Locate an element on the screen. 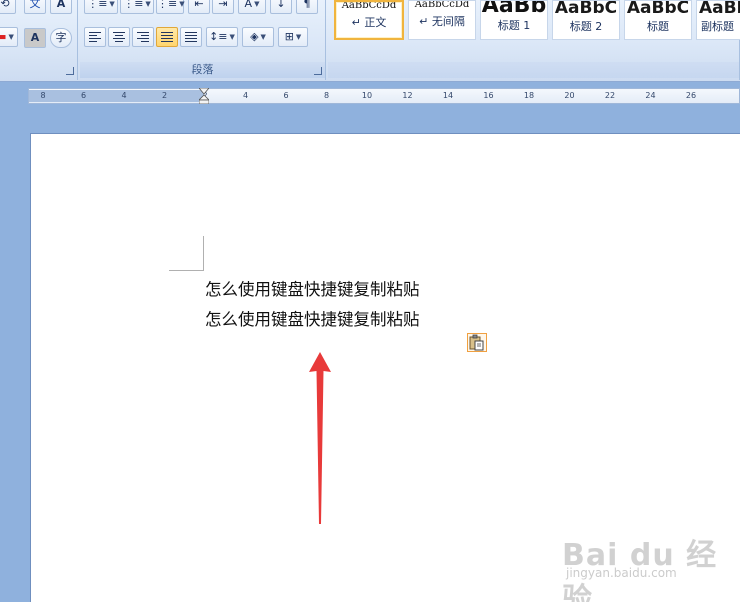 This screenshot has height=602, width=740. sort-button: ↓ is located at coordinates (281, 7).